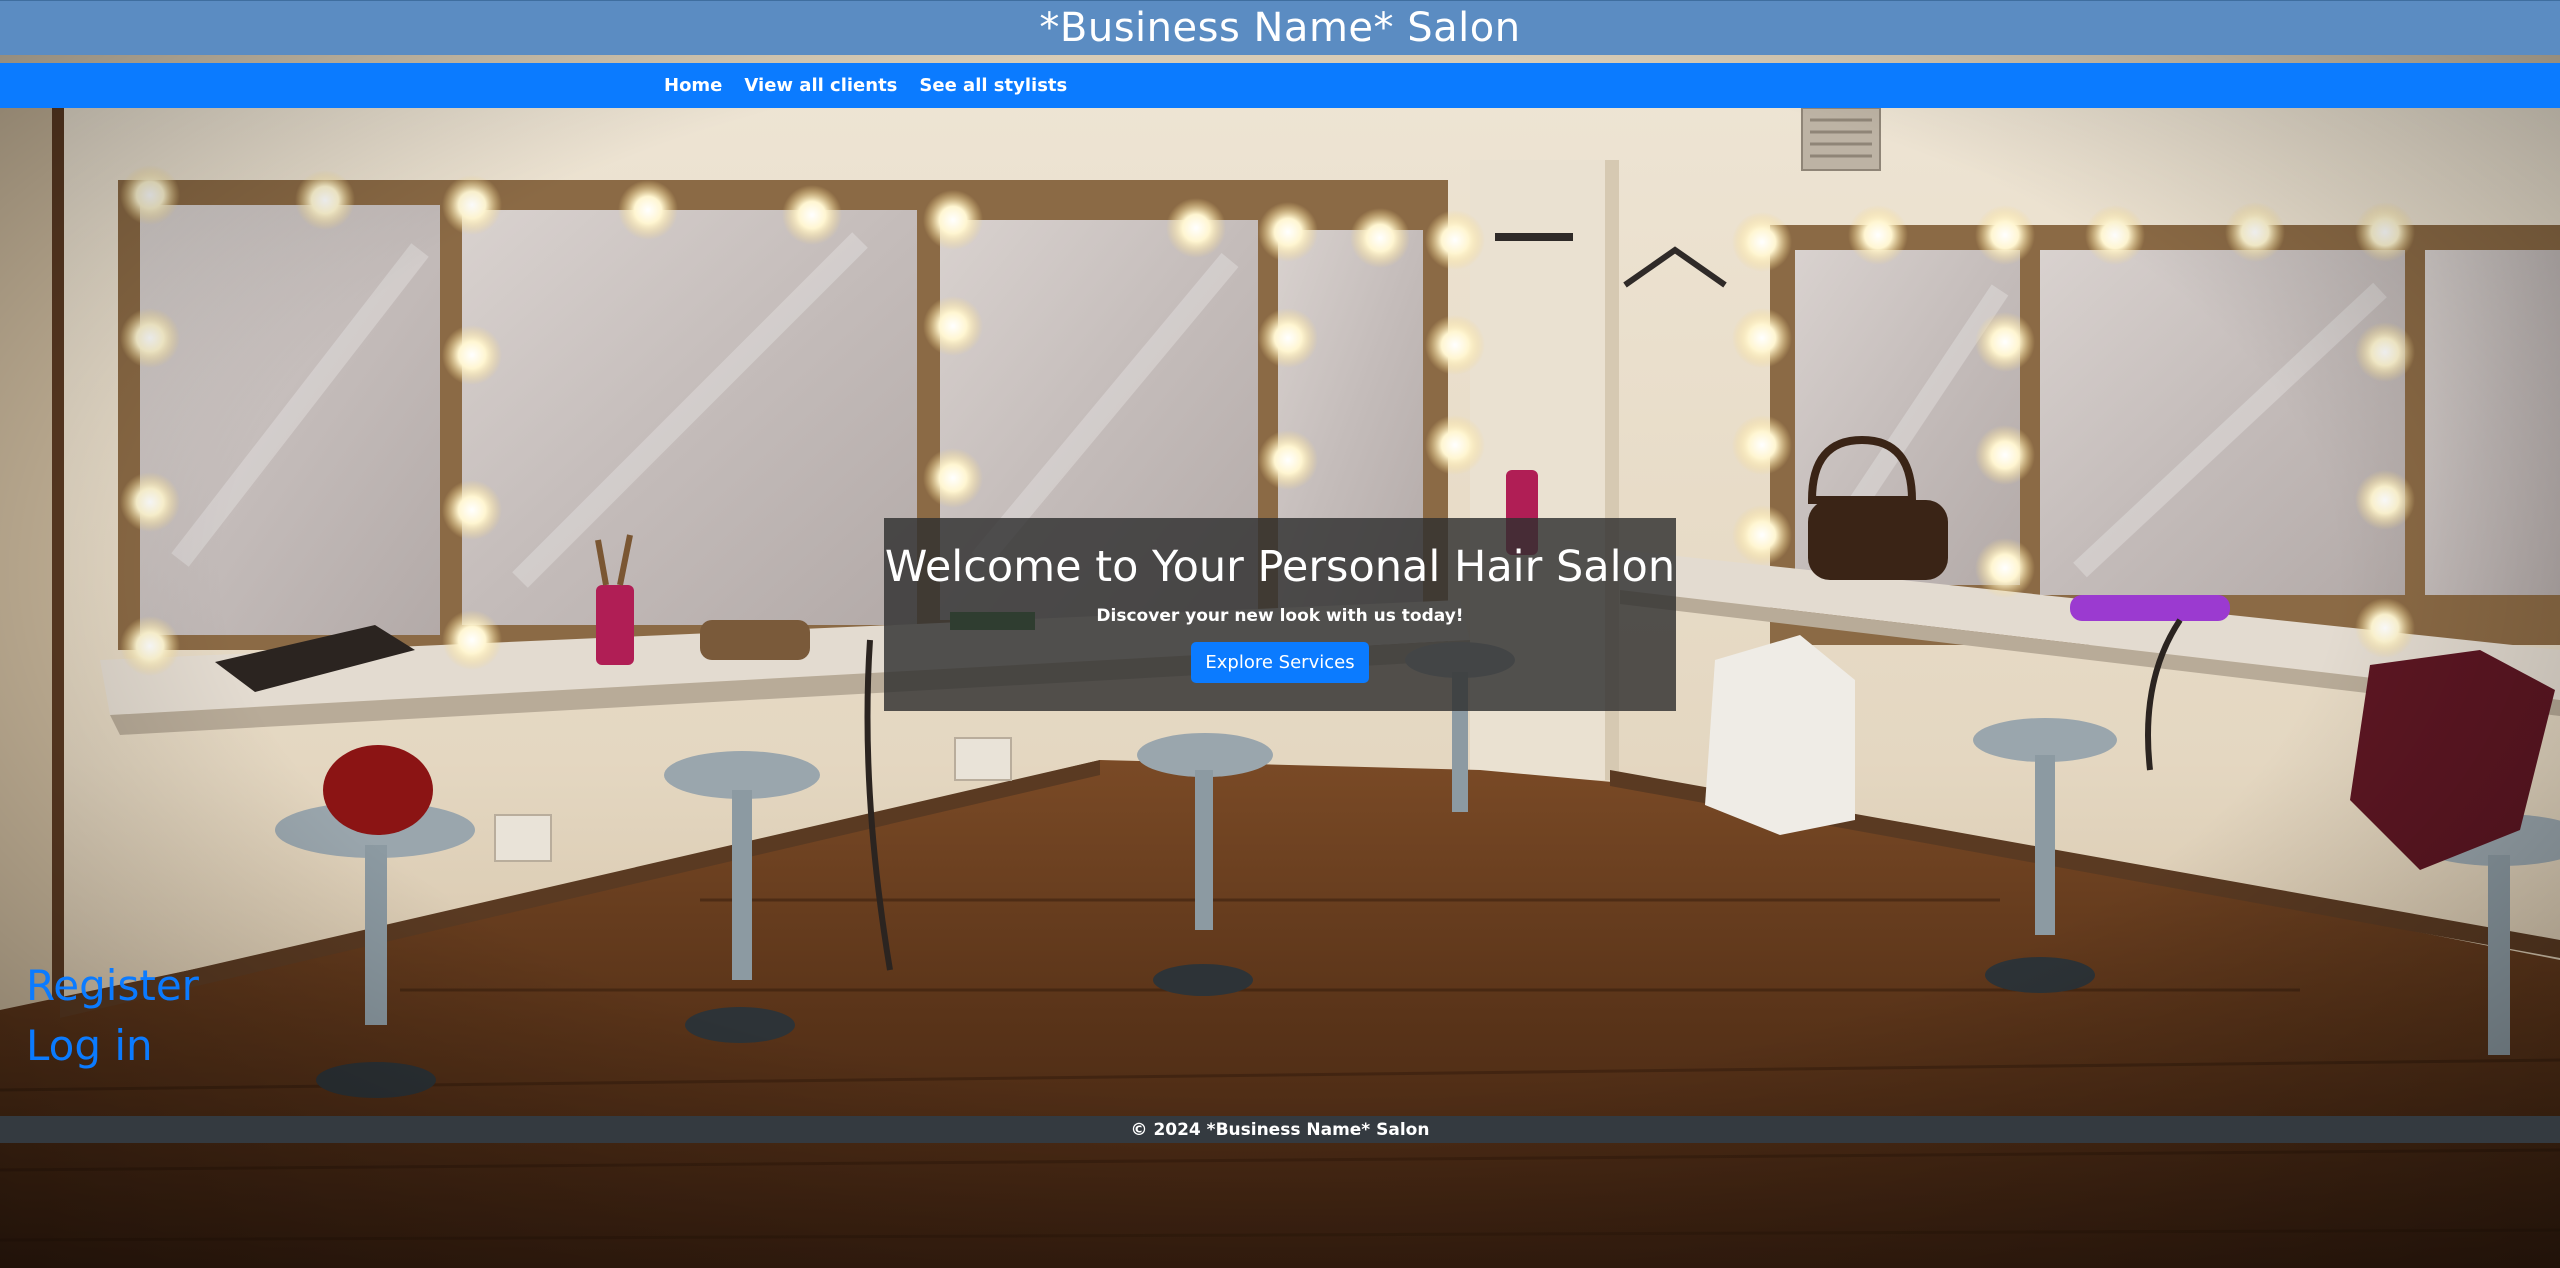  I want to click on explore-services-button: Explore Services, so click(1280, 663).